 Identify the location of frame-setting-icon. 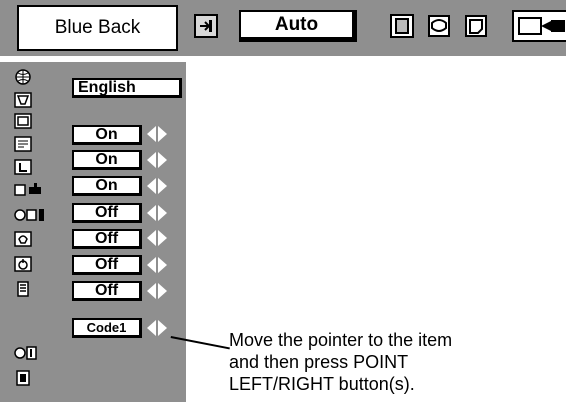
(23, 121).